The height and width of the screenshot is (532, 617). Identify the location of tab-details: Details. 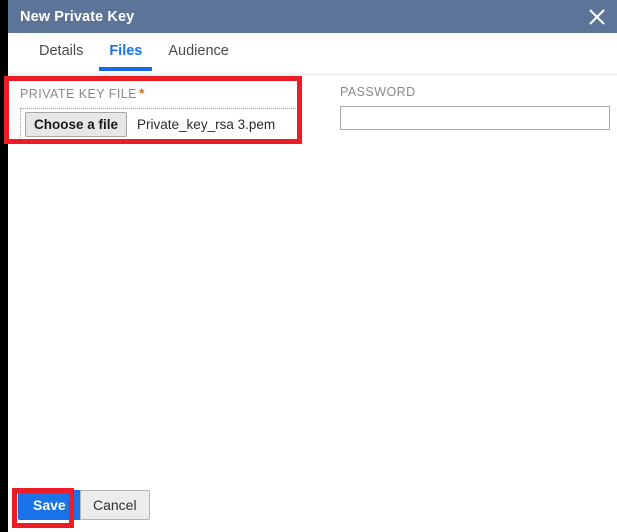
(61, 52).